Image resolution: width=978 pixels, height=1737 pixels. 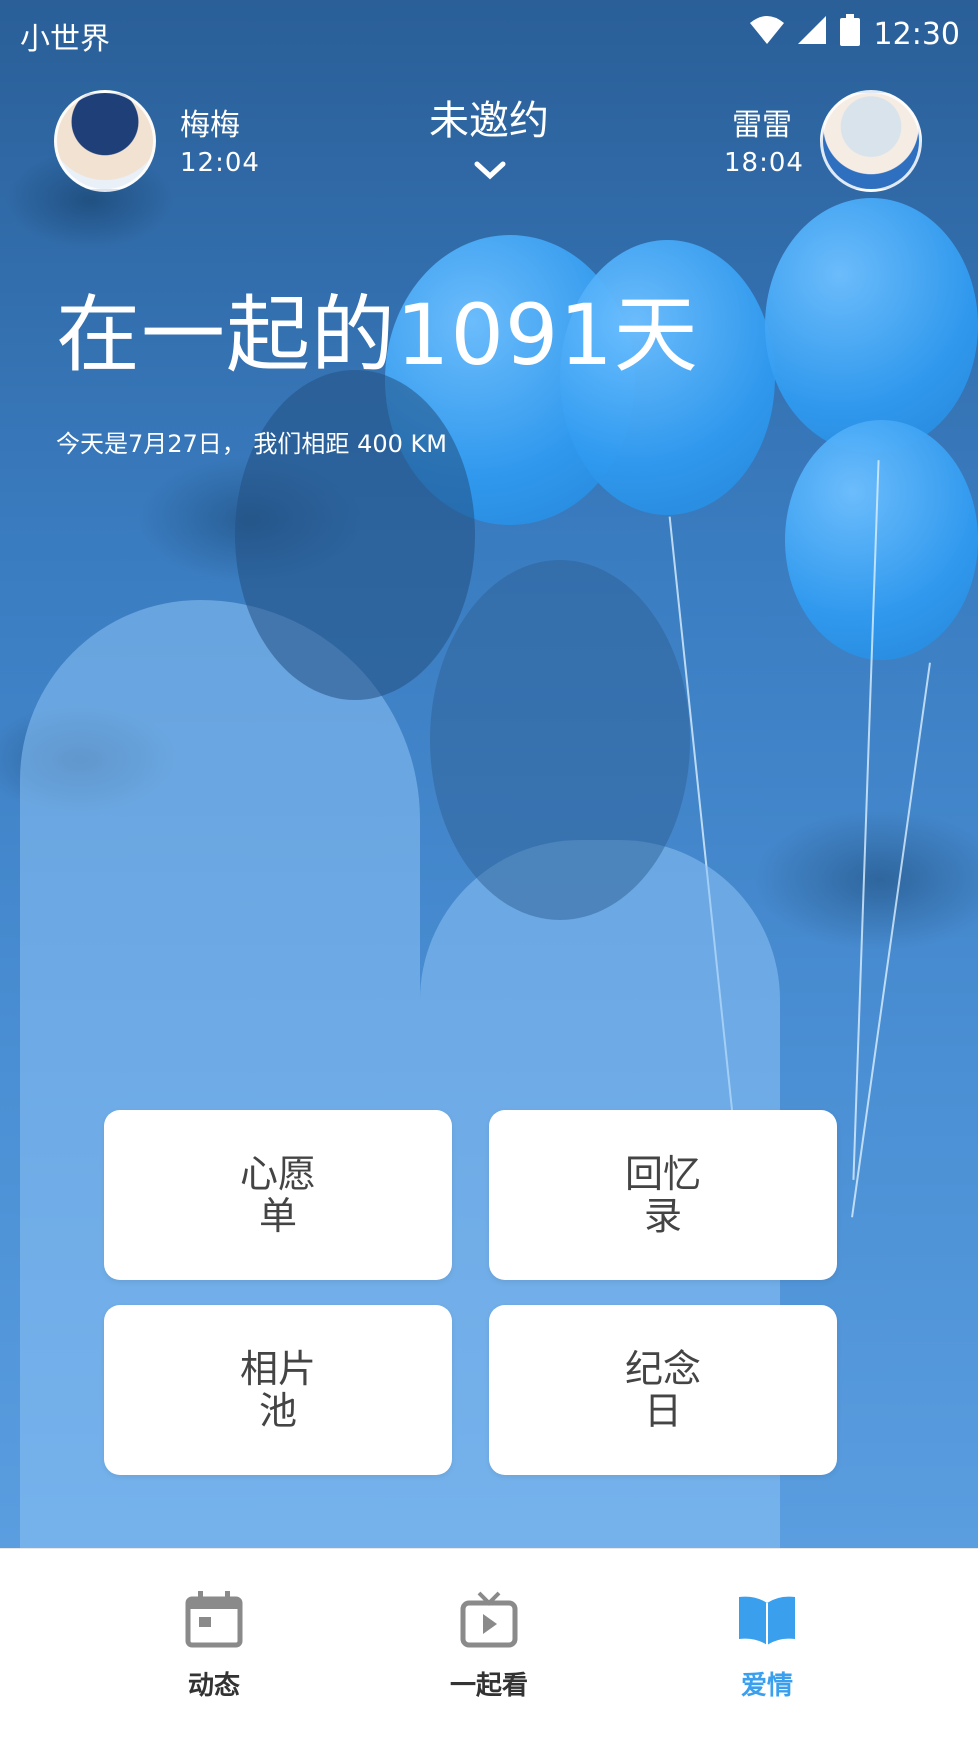 I want to click on memories-card: 回忆录, so click(x=663, y=1195).